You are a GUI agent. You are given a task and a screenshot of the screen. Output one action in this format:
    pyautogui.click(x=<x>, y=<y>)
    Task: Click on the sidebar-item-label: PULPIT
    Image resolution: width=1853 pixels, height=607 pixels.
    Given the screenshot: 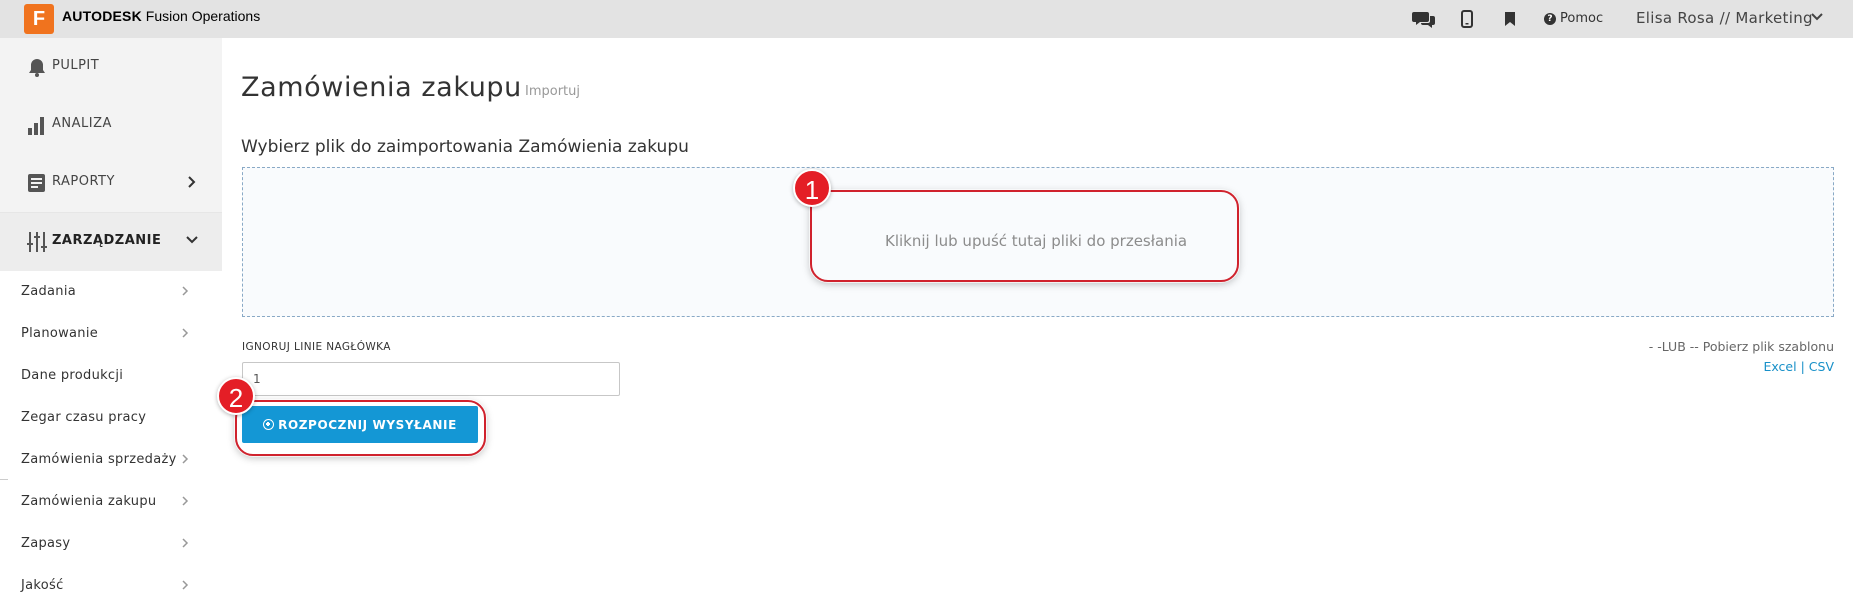 What is the action you would take?
    pyautogui.click(x=76, y=65)
    